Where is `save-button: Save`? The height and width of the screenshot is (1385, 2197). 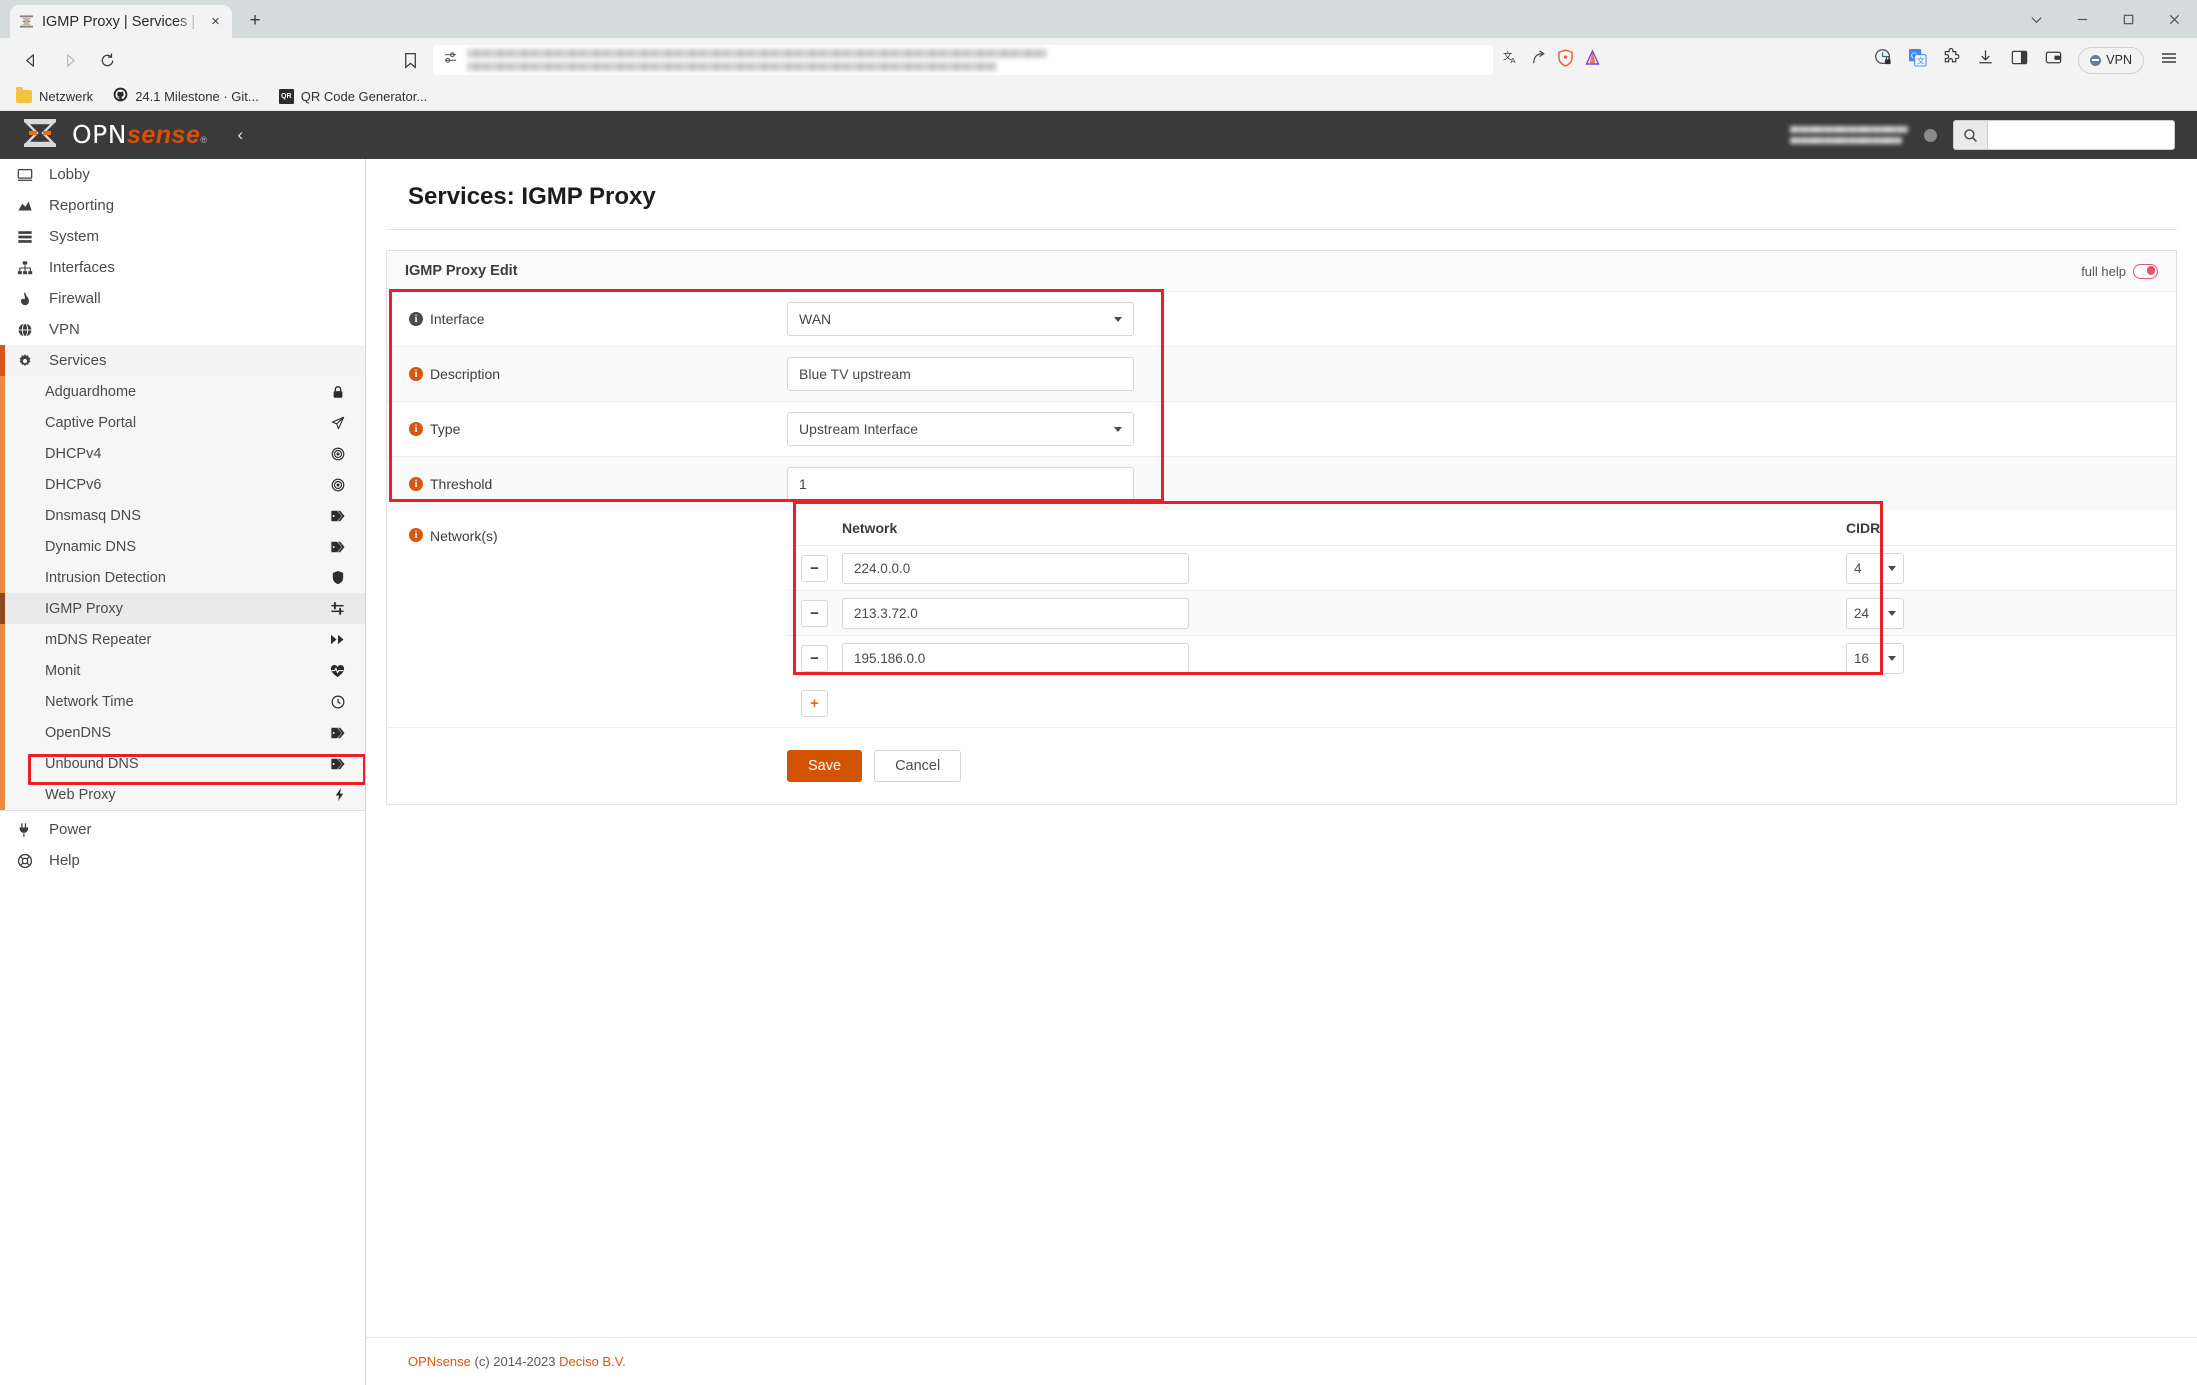 save-button: Save is located at coordinates (825, 766).